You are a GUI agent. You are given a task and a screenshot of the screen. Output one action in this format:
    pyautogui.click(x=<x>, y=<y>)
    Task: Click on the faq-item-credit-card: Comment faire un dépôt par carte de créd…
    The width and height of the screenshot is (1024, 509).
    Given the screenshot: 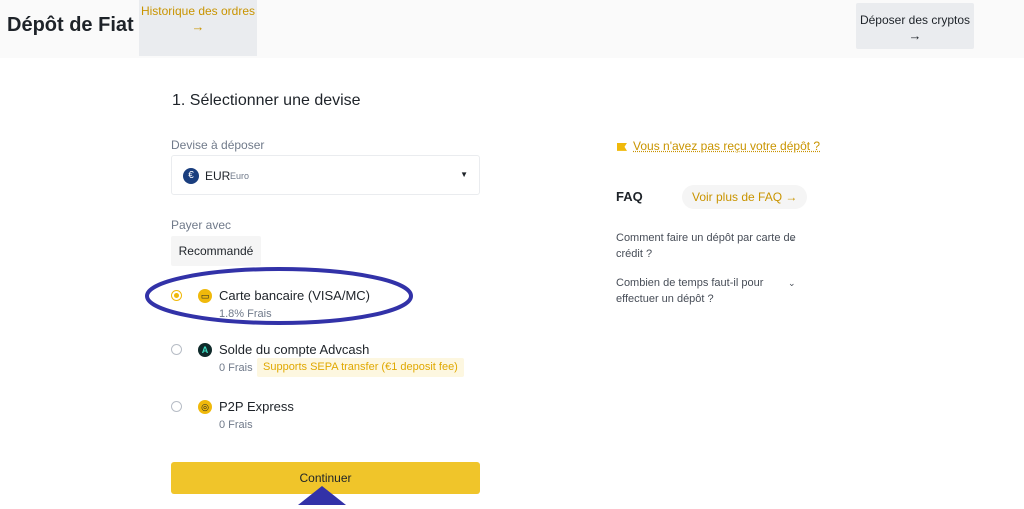 What is the action you would take?
    pyautogui.click(x=706, y=246)
    